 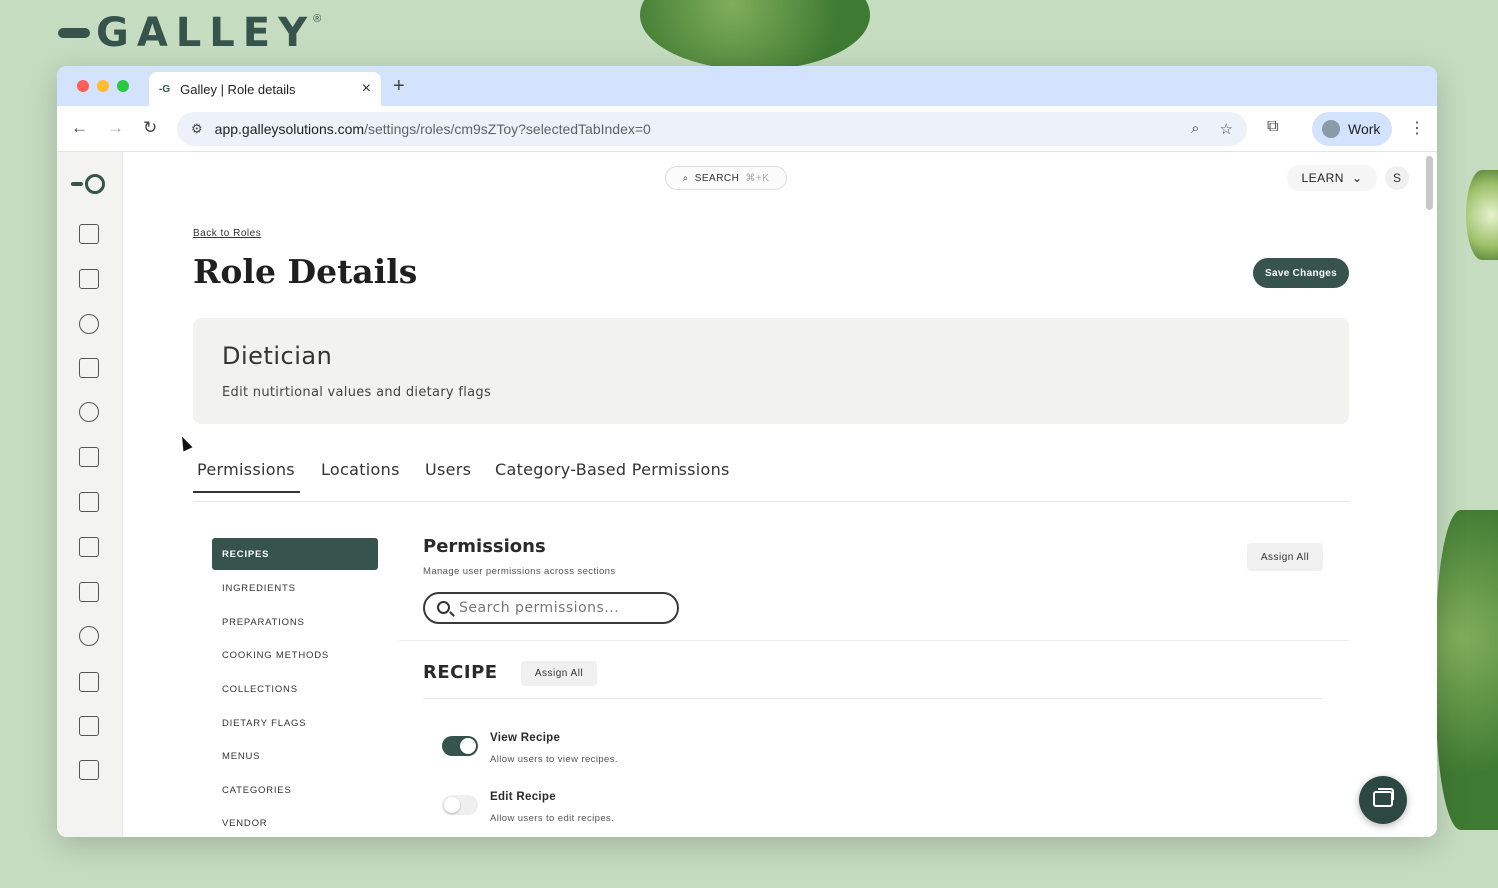 I want to click on browser-tab: -G Galley | Role details ×, so click(x=265, y=89).